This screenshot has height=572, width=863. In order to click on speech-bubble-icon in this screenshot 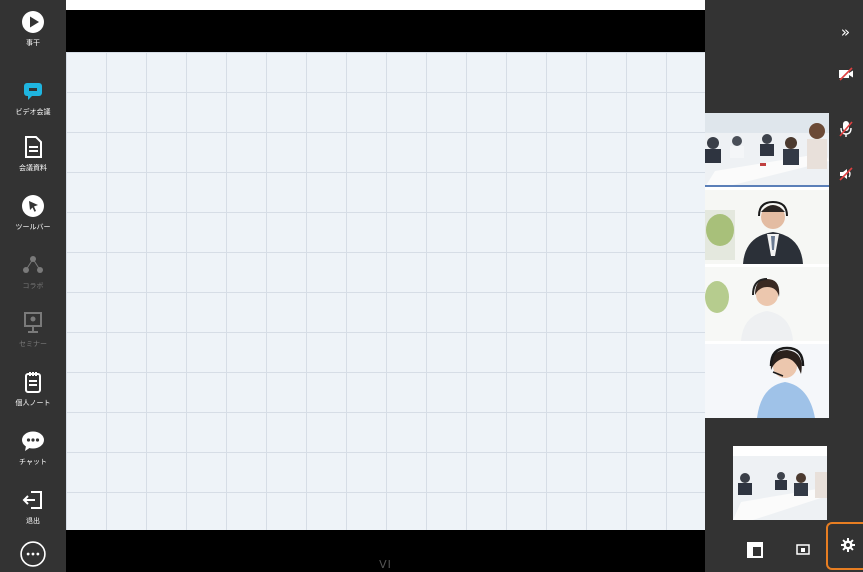, I will do `click(33, 441)`.